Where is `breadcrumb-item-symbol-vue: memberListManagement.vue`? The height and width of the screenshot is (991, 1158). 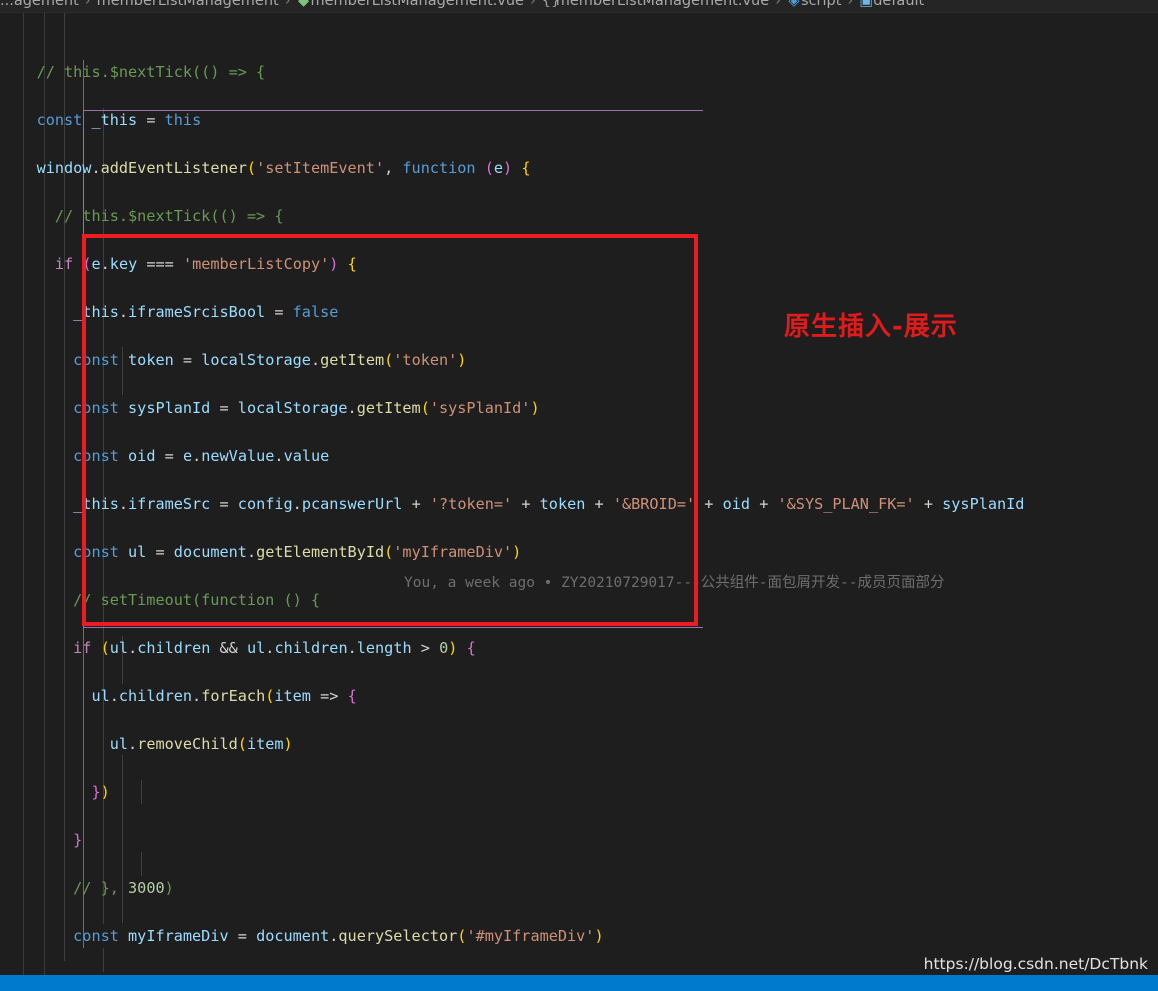 breadcrumb-item-symbol-vue: memberListManagement.vue is located at coordinates (662, 6).